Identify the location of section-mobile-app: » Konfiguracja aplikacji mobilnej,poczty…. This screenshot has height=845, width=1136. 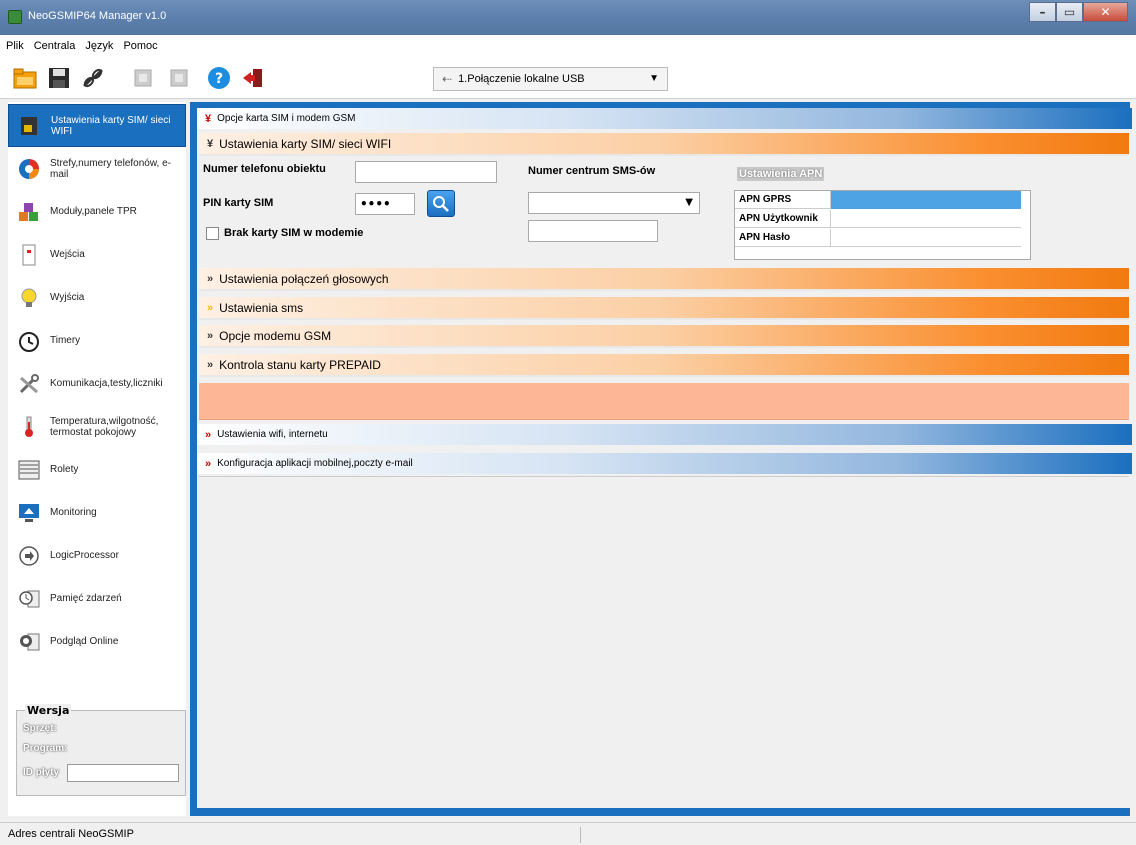
(664, 463).